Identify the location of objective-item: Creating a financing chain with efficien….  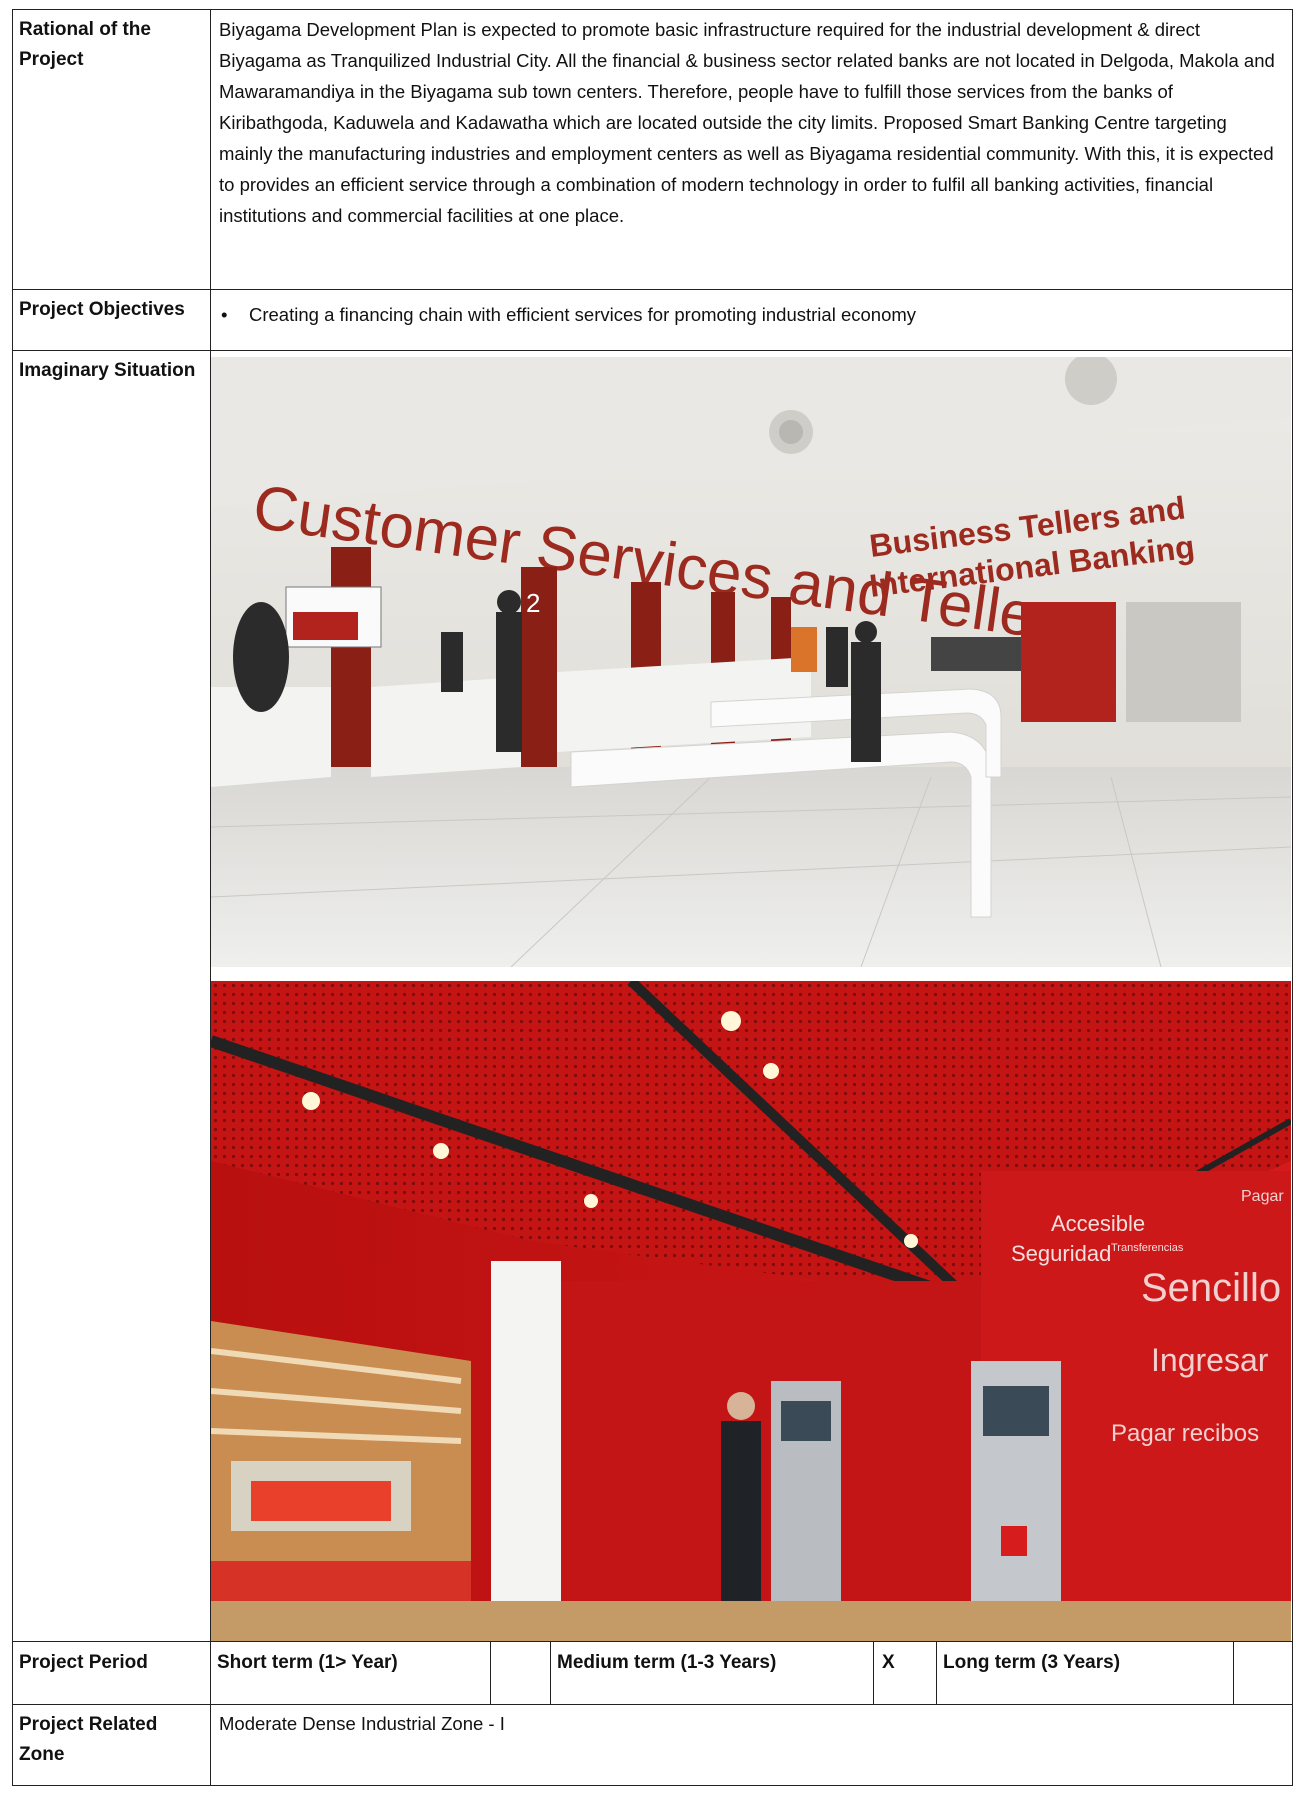
(583, 314).